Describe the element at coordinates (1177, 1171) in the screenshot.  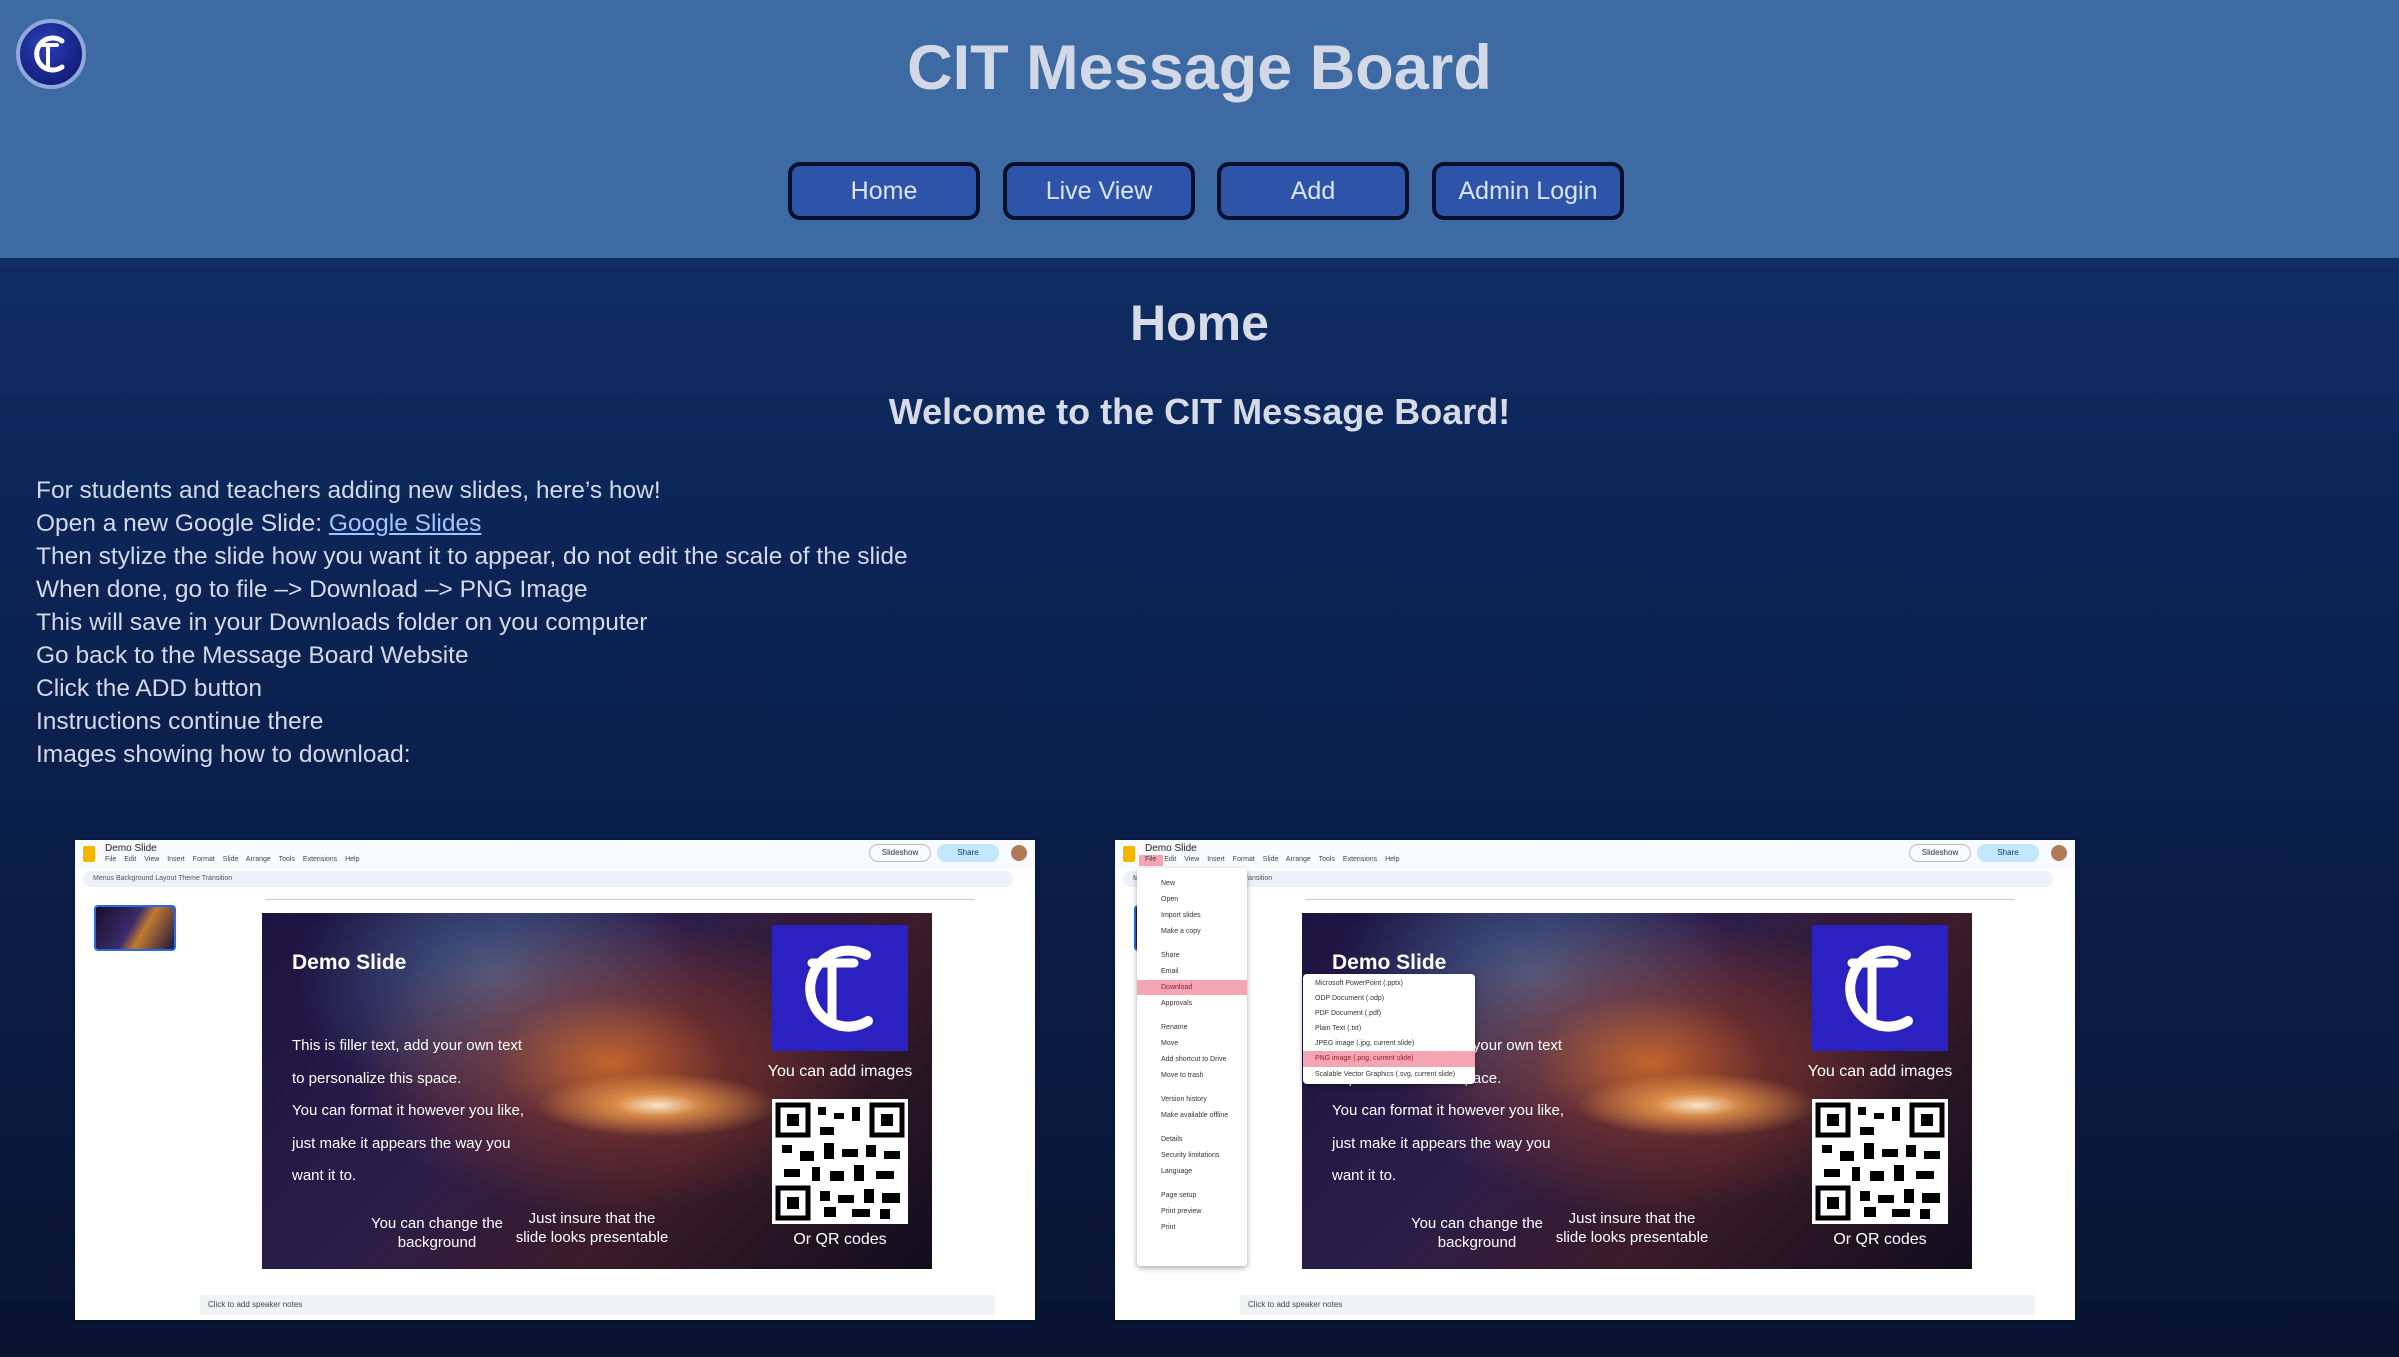
I see `file-menu-item: Language` at that location.